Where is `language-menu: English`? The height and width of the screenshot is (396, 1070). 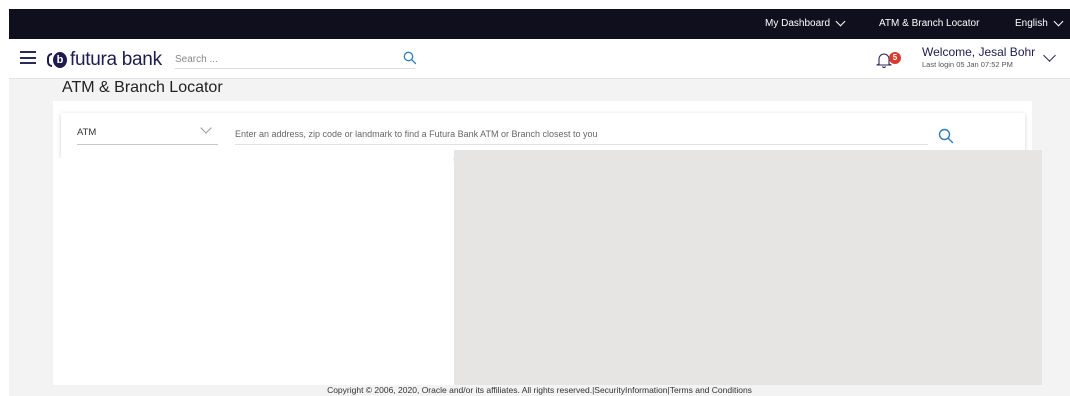 language-menu: English is located at coordinates (1039, 22).